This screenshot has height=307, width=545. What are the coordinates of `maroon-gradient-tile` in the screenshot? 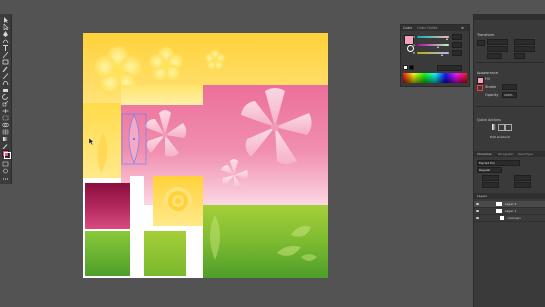 It's located at (107, 206).